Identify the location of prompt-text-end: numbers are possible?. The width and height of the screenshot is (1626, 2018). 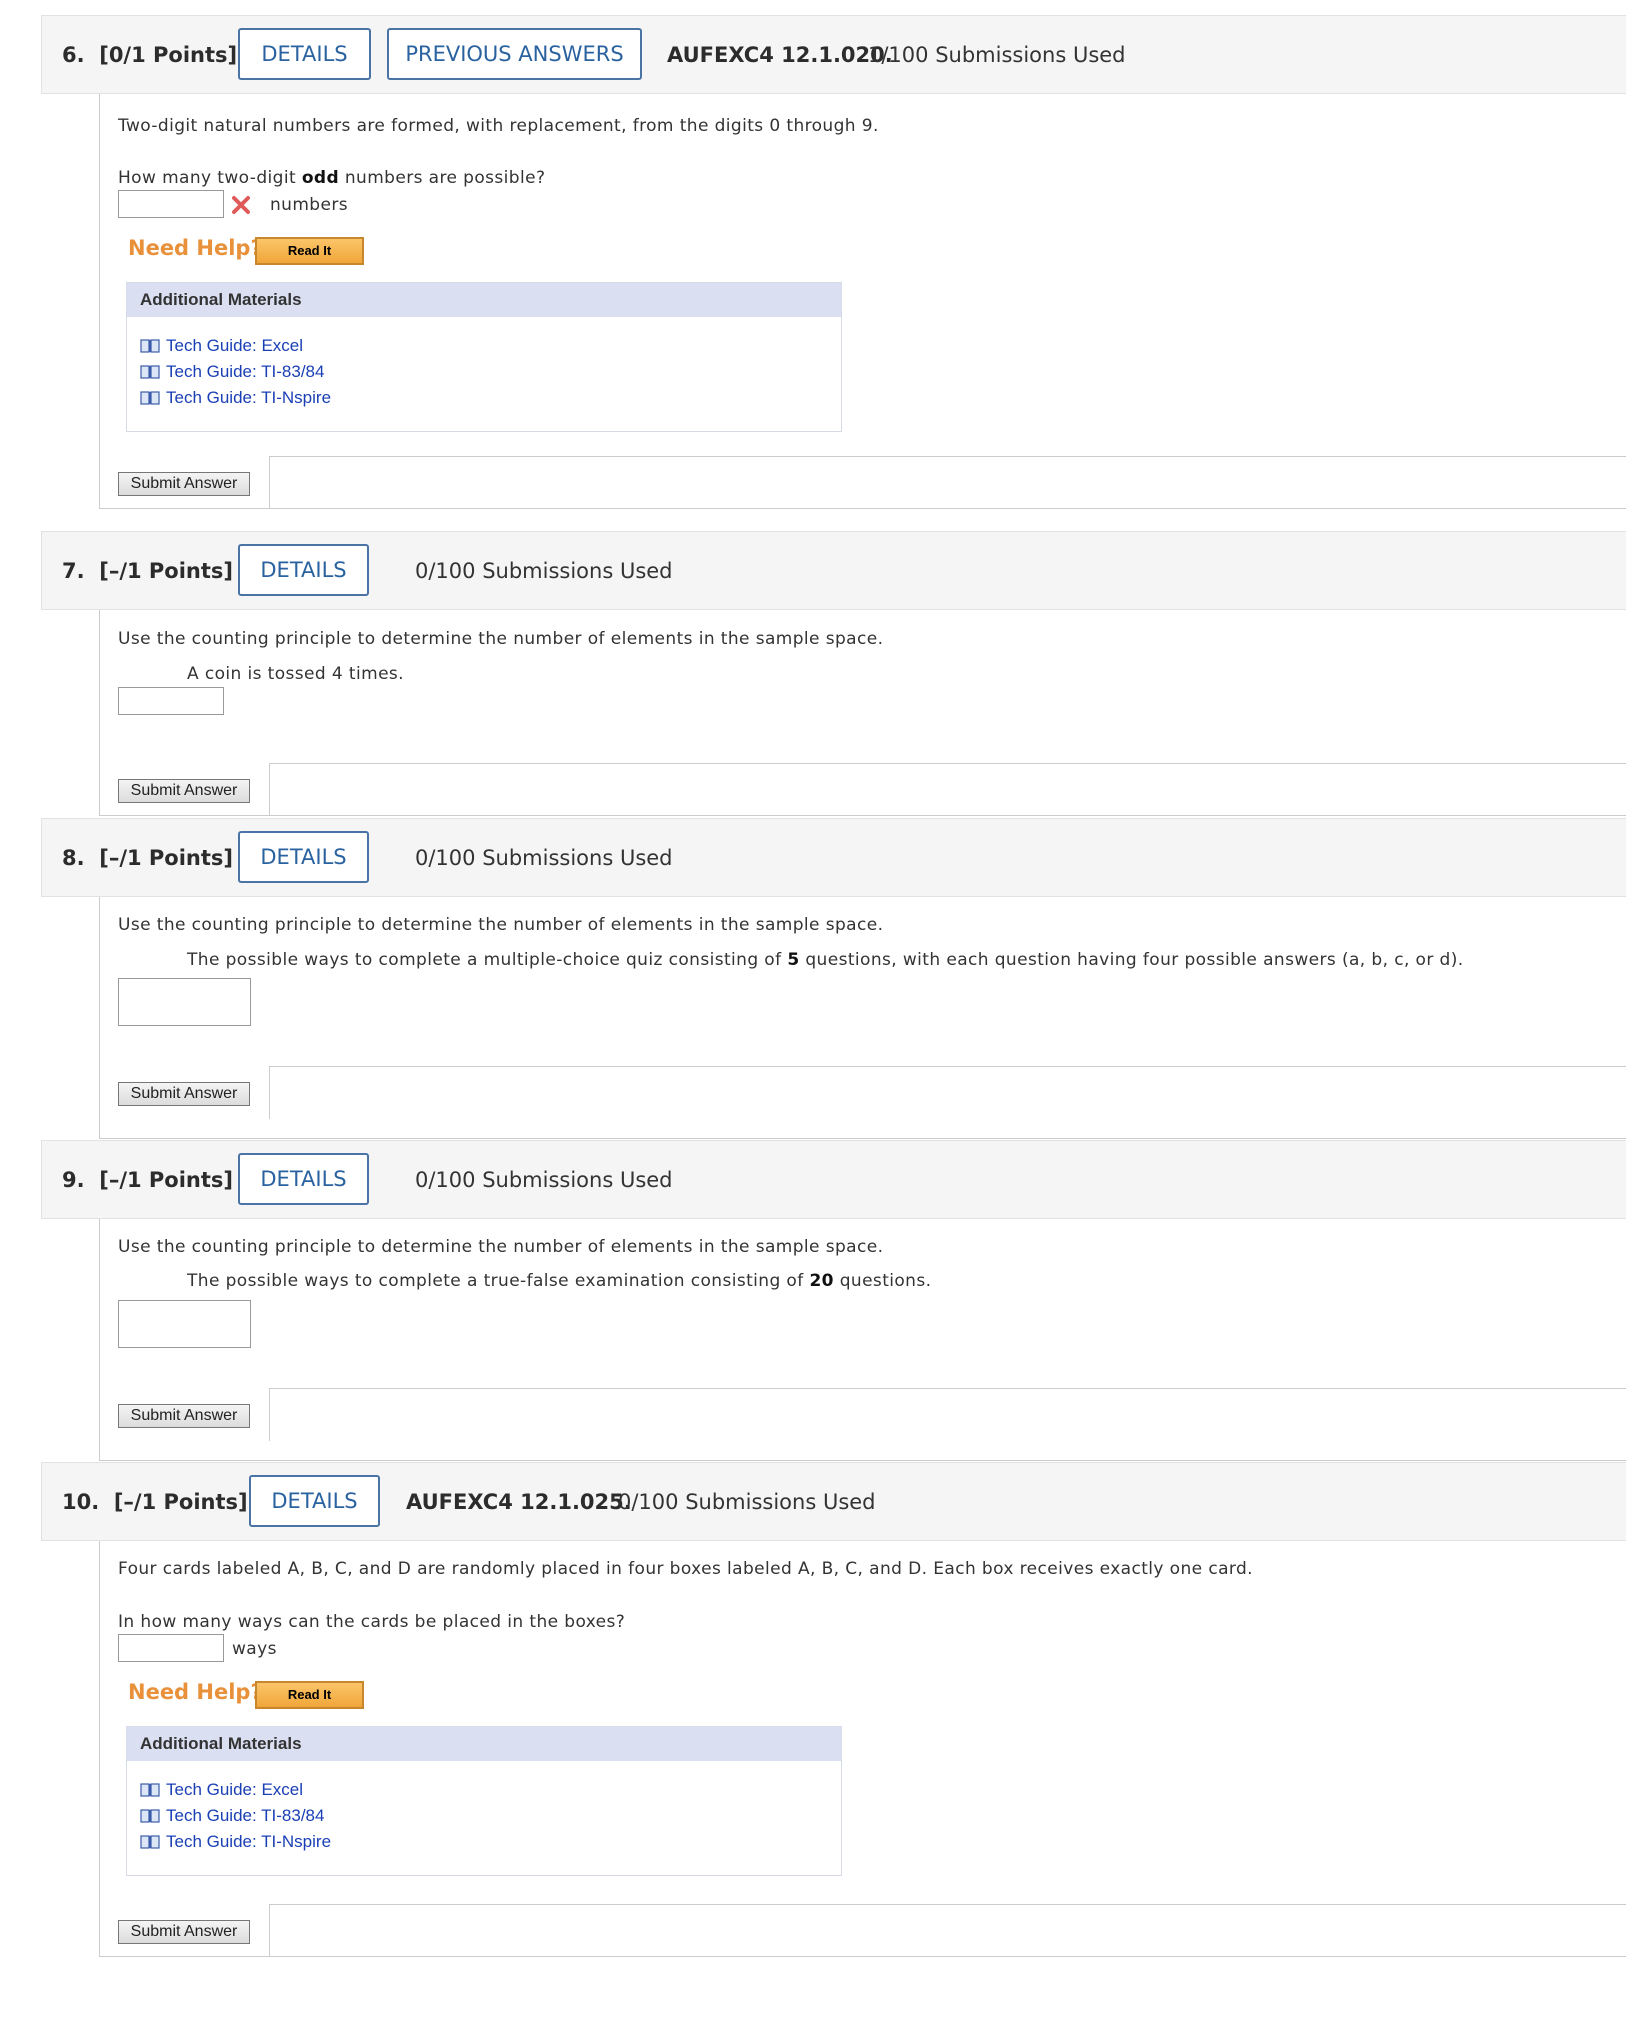
(442, 178).